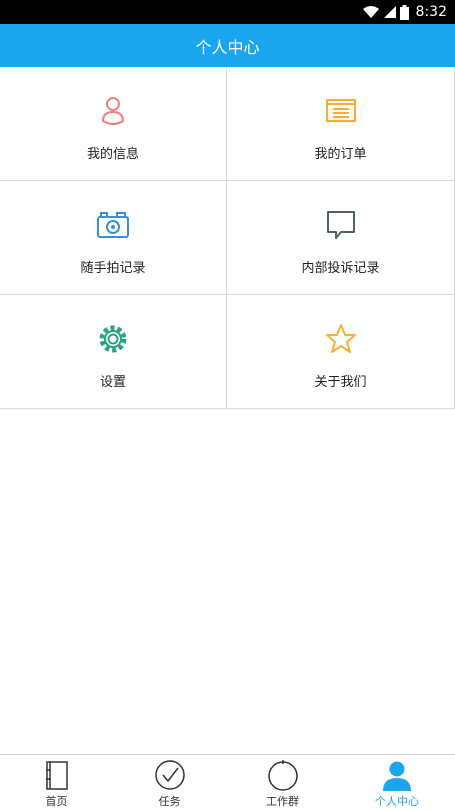  I want to click on signal-icon, so click(389, 12).